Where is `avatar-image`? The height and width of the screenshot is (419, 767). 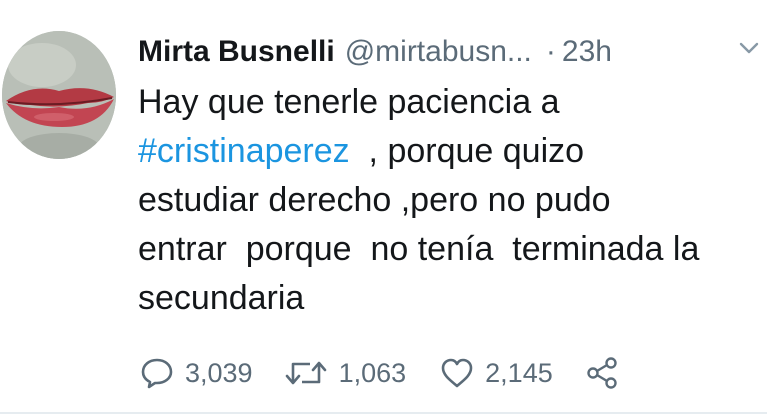
avatar-image is located at coordinates (59, 95).